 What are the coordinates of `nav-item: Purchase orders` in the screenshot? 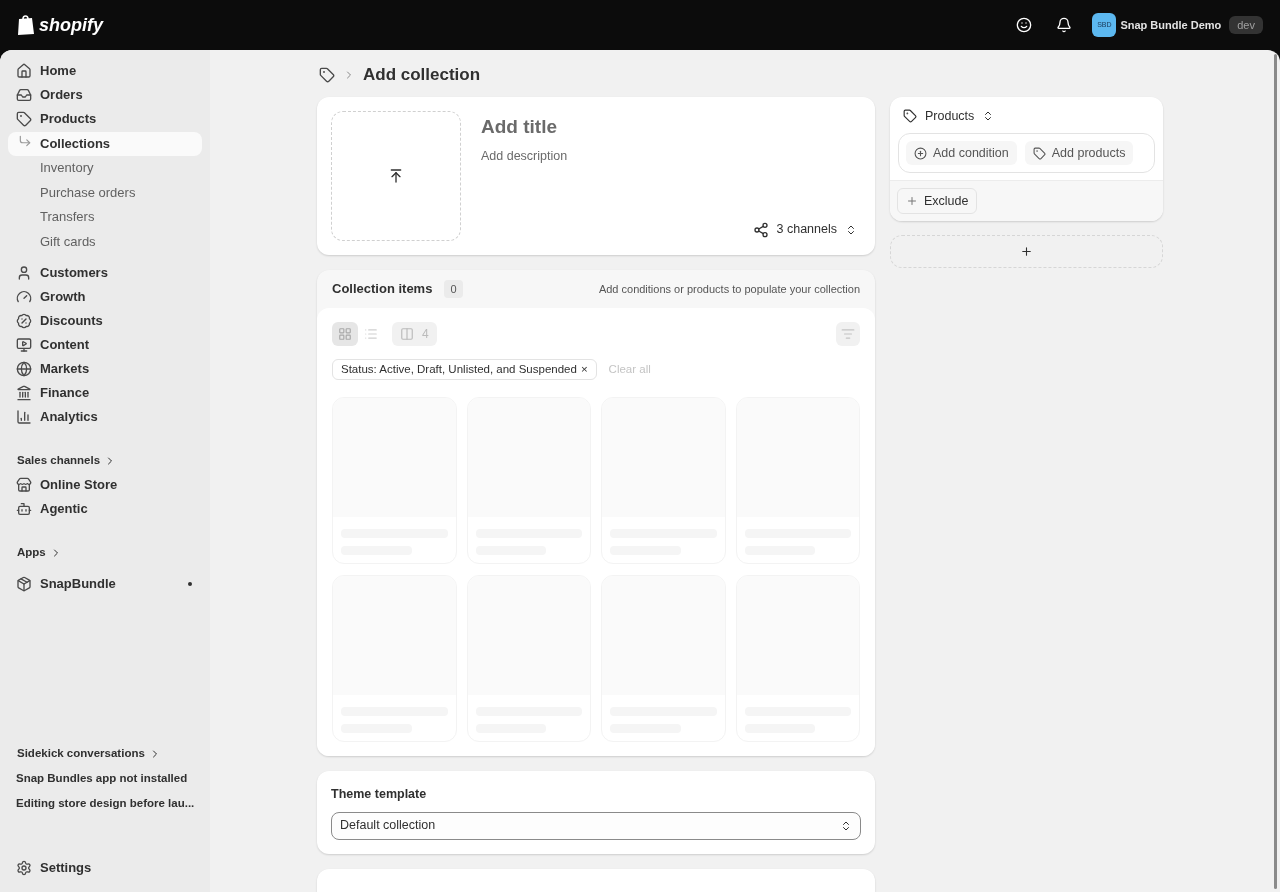 It's located at (105, 192).